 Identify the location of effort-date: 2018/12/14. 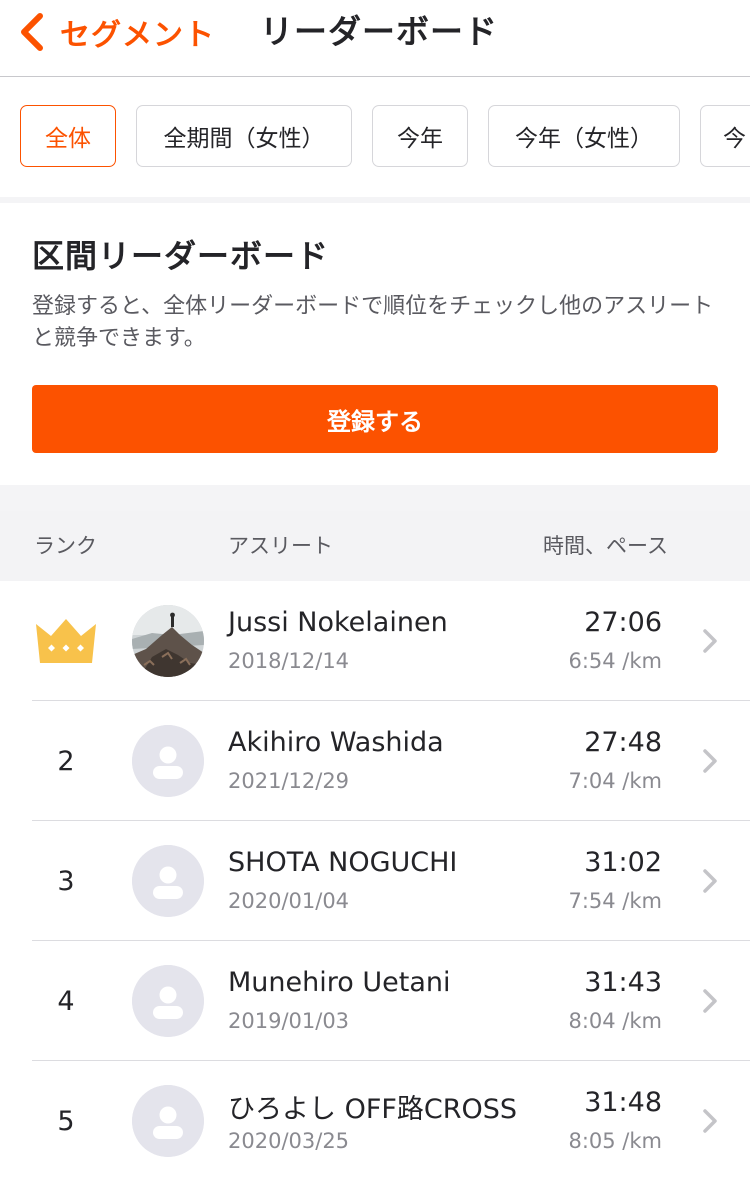
(289, 661).